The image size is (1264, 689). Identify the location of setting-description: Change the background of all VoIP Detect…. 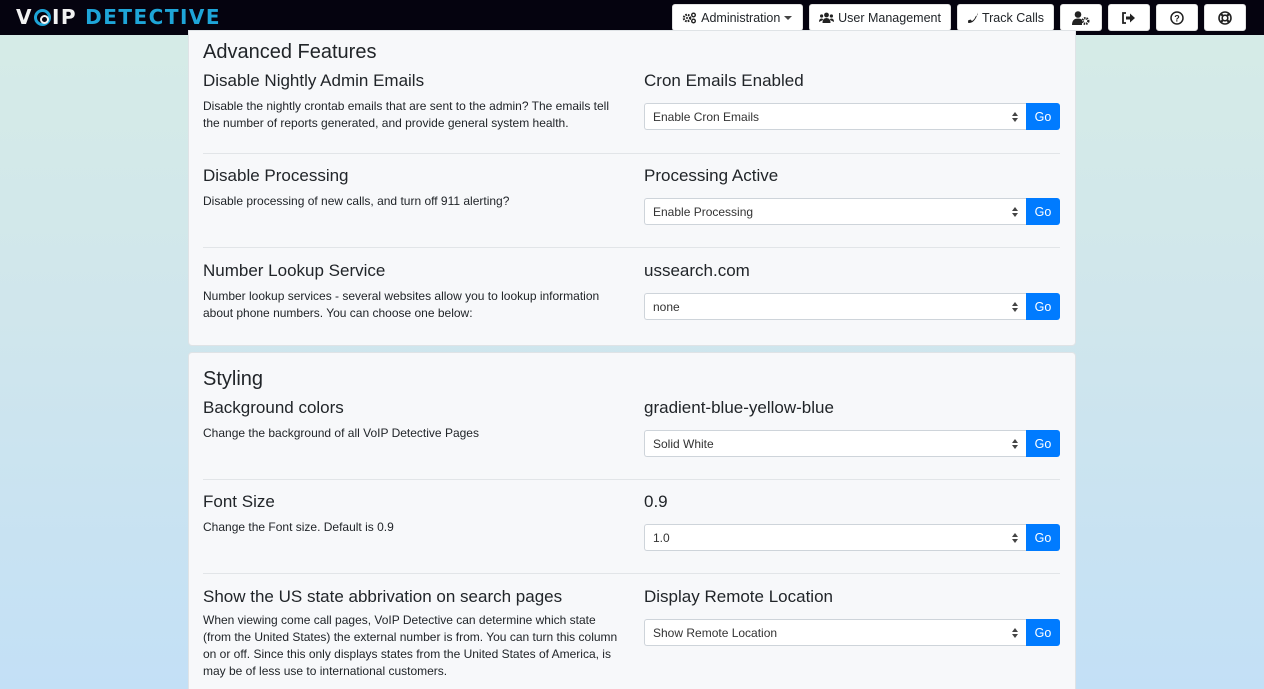
(341, 433).